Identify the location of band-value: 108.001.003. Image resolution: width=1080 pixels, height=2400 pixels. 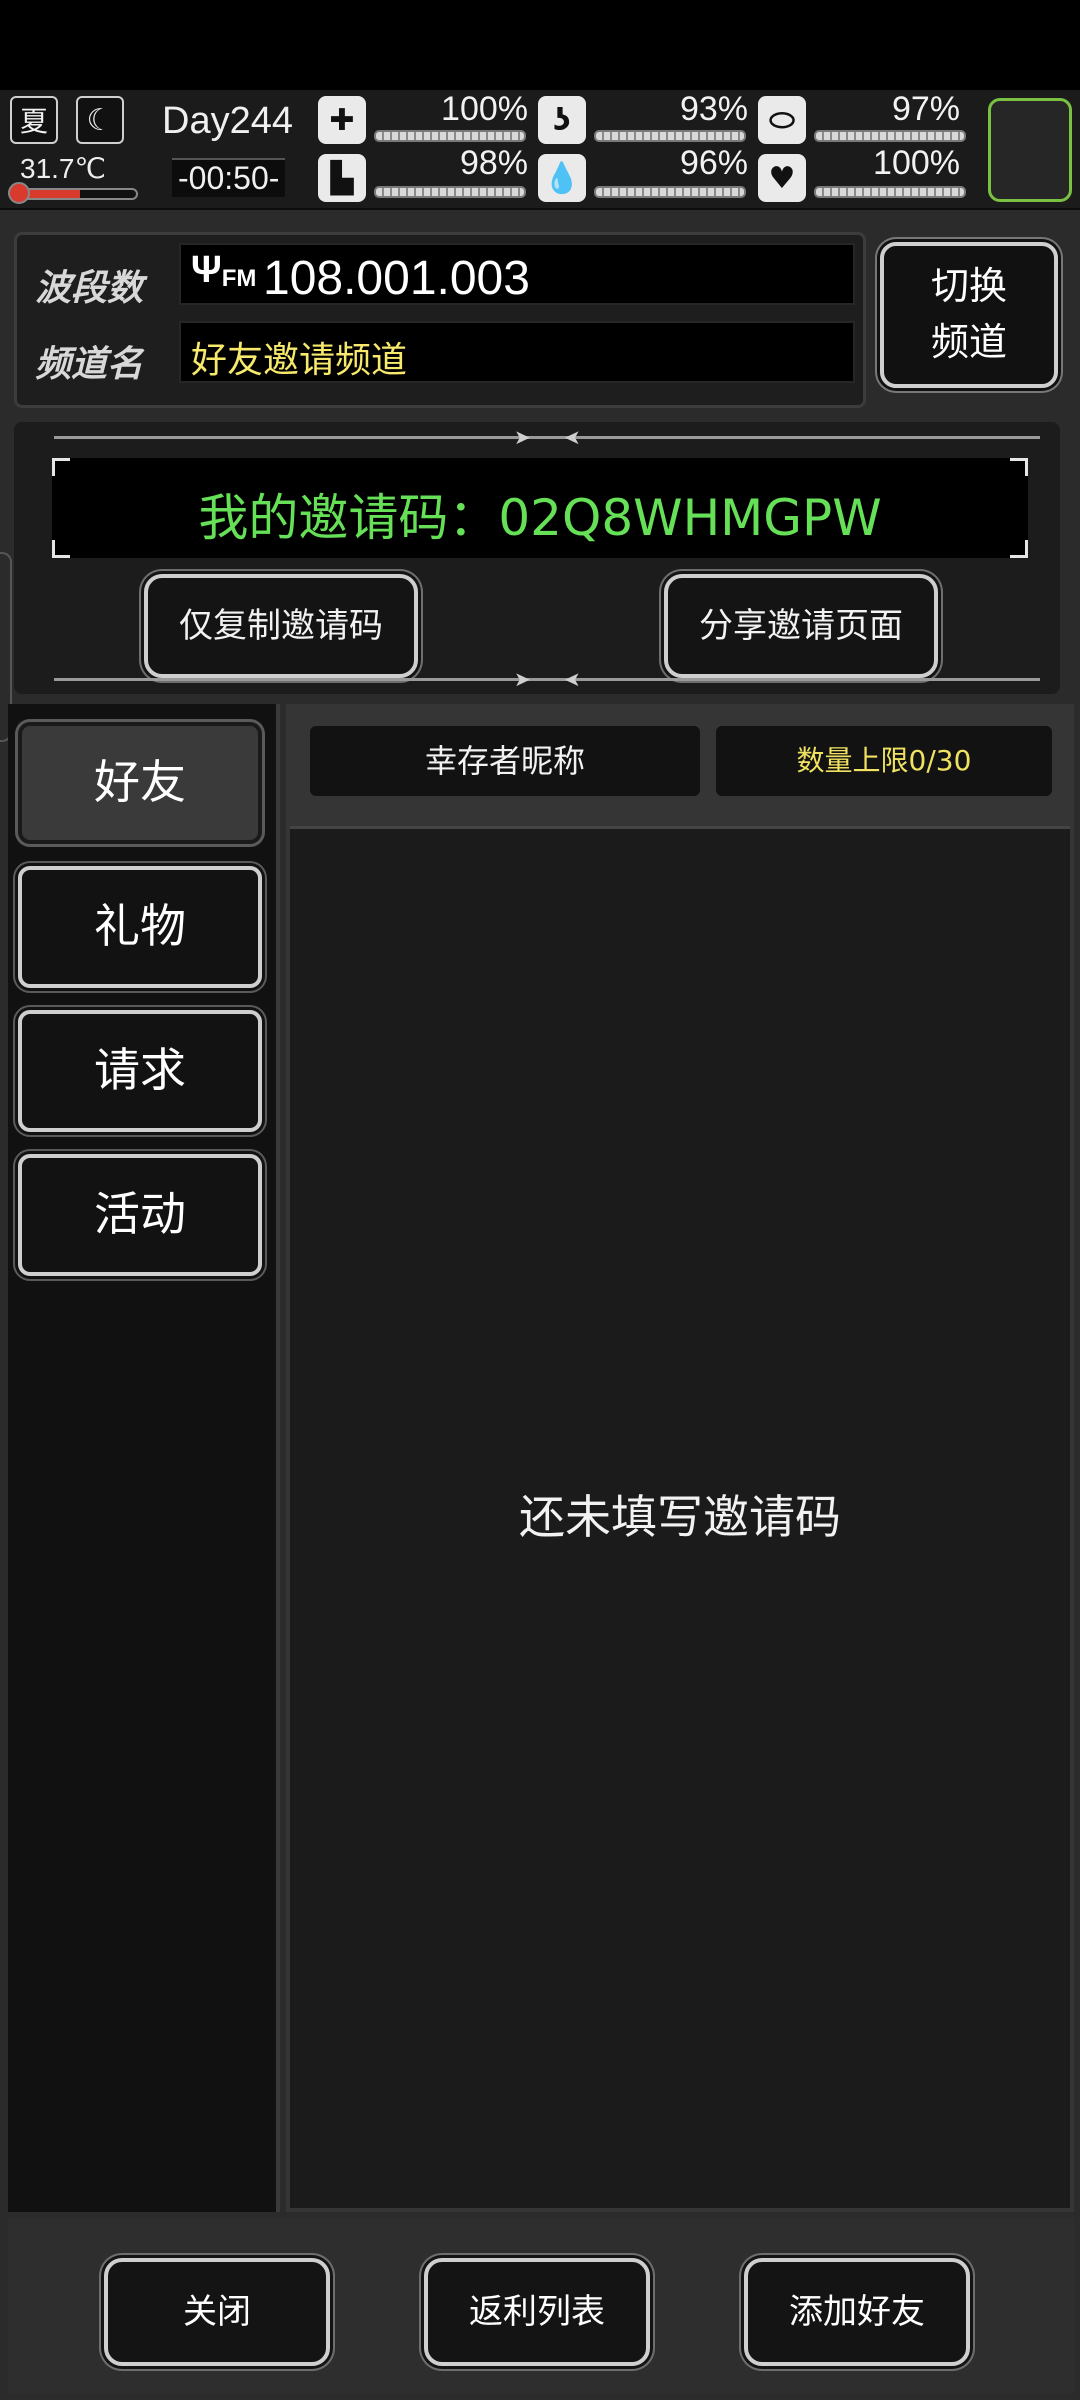
(396, 278).